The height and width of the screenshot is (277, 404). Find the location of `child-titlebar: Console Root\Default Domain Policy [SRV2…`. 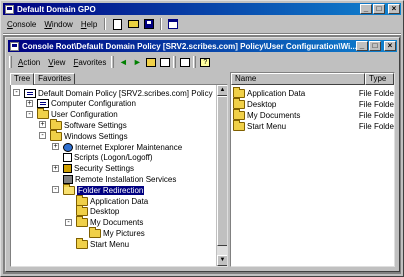

child-titlebar: Console Root\Default Domain Policy [SRV2… is located at coordinates (202, 46).